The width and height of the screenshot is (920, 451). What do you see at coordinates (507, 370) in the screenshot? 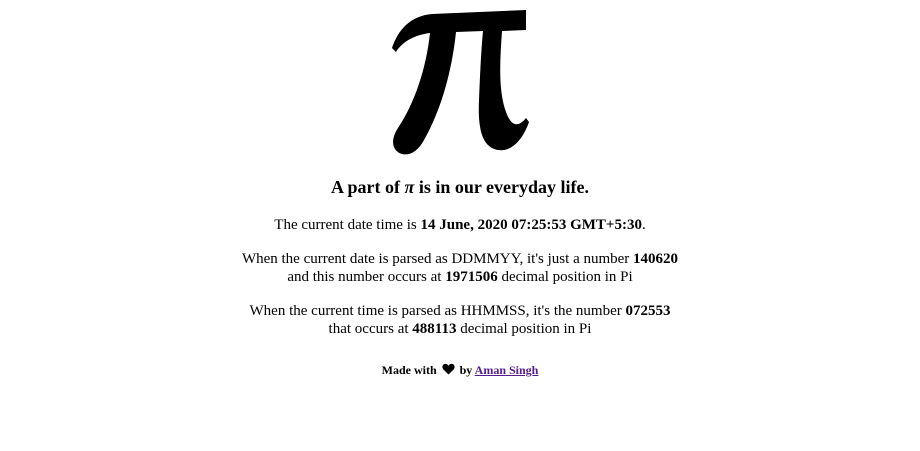
I see `author-link: Aman Singh` at bounding box center [507, 370].